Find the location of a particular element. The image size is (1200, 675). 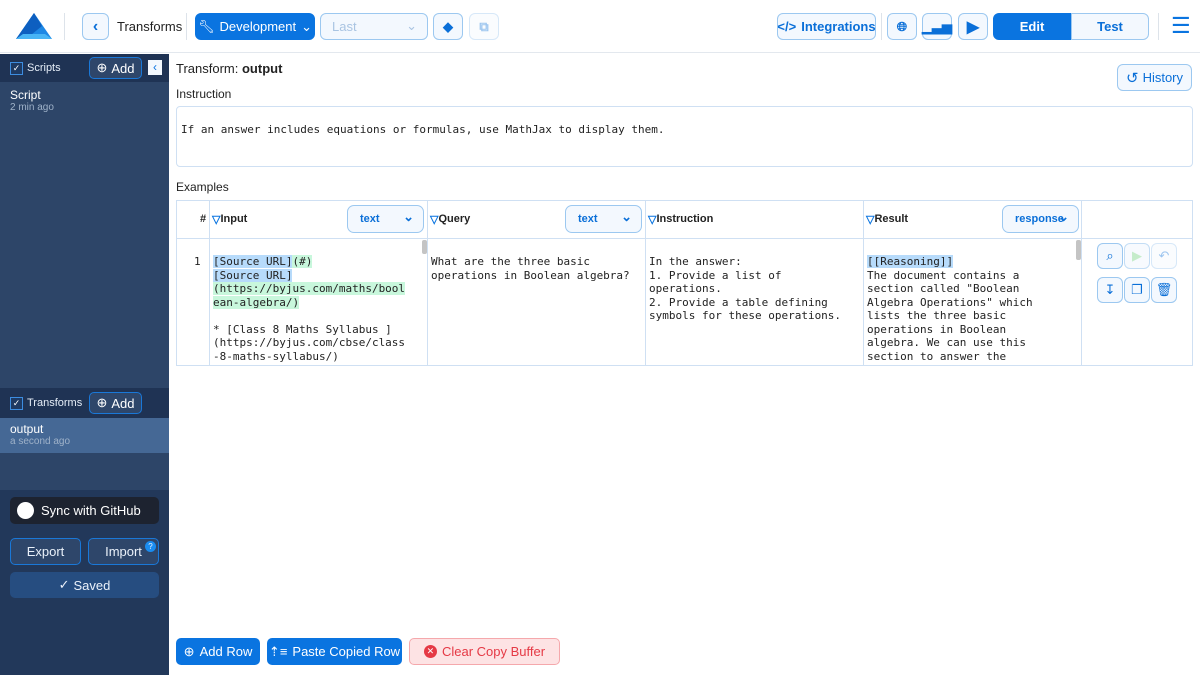

result-type-select: response is located at coordinates (1040, 219).